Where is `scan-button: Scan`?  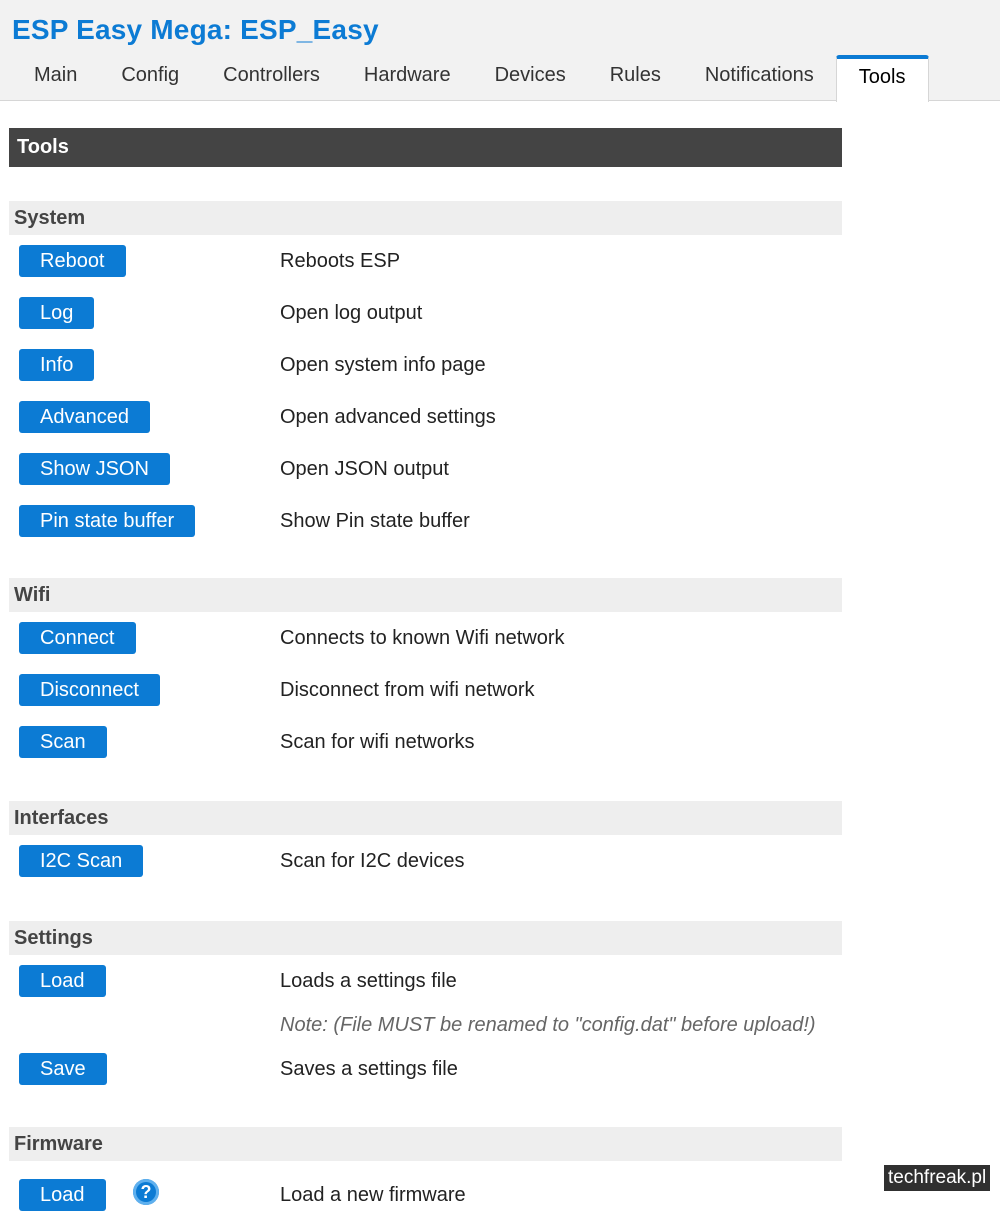 scan-button: Scan is located at coordinates (63, 742).